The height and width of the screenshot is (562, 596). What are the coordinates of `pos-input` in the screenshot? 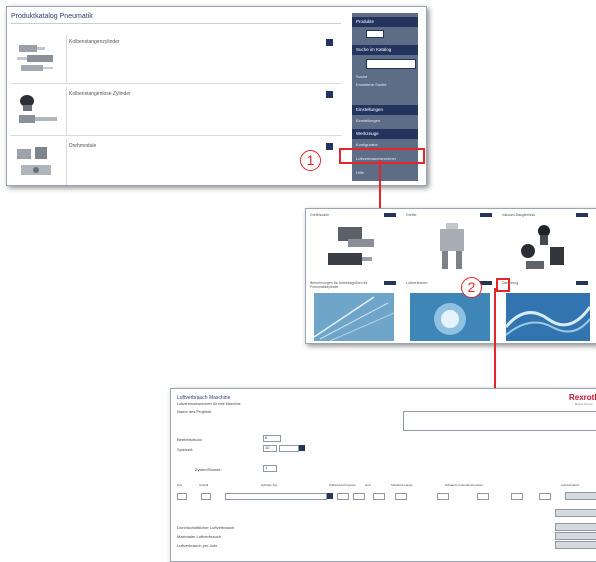 It's located at (182, 496).